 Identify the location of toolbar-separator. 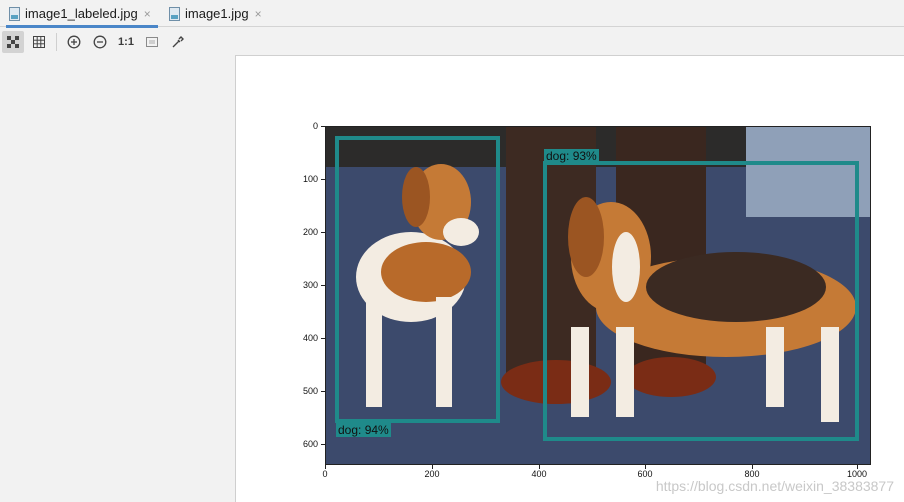
(56, 41).